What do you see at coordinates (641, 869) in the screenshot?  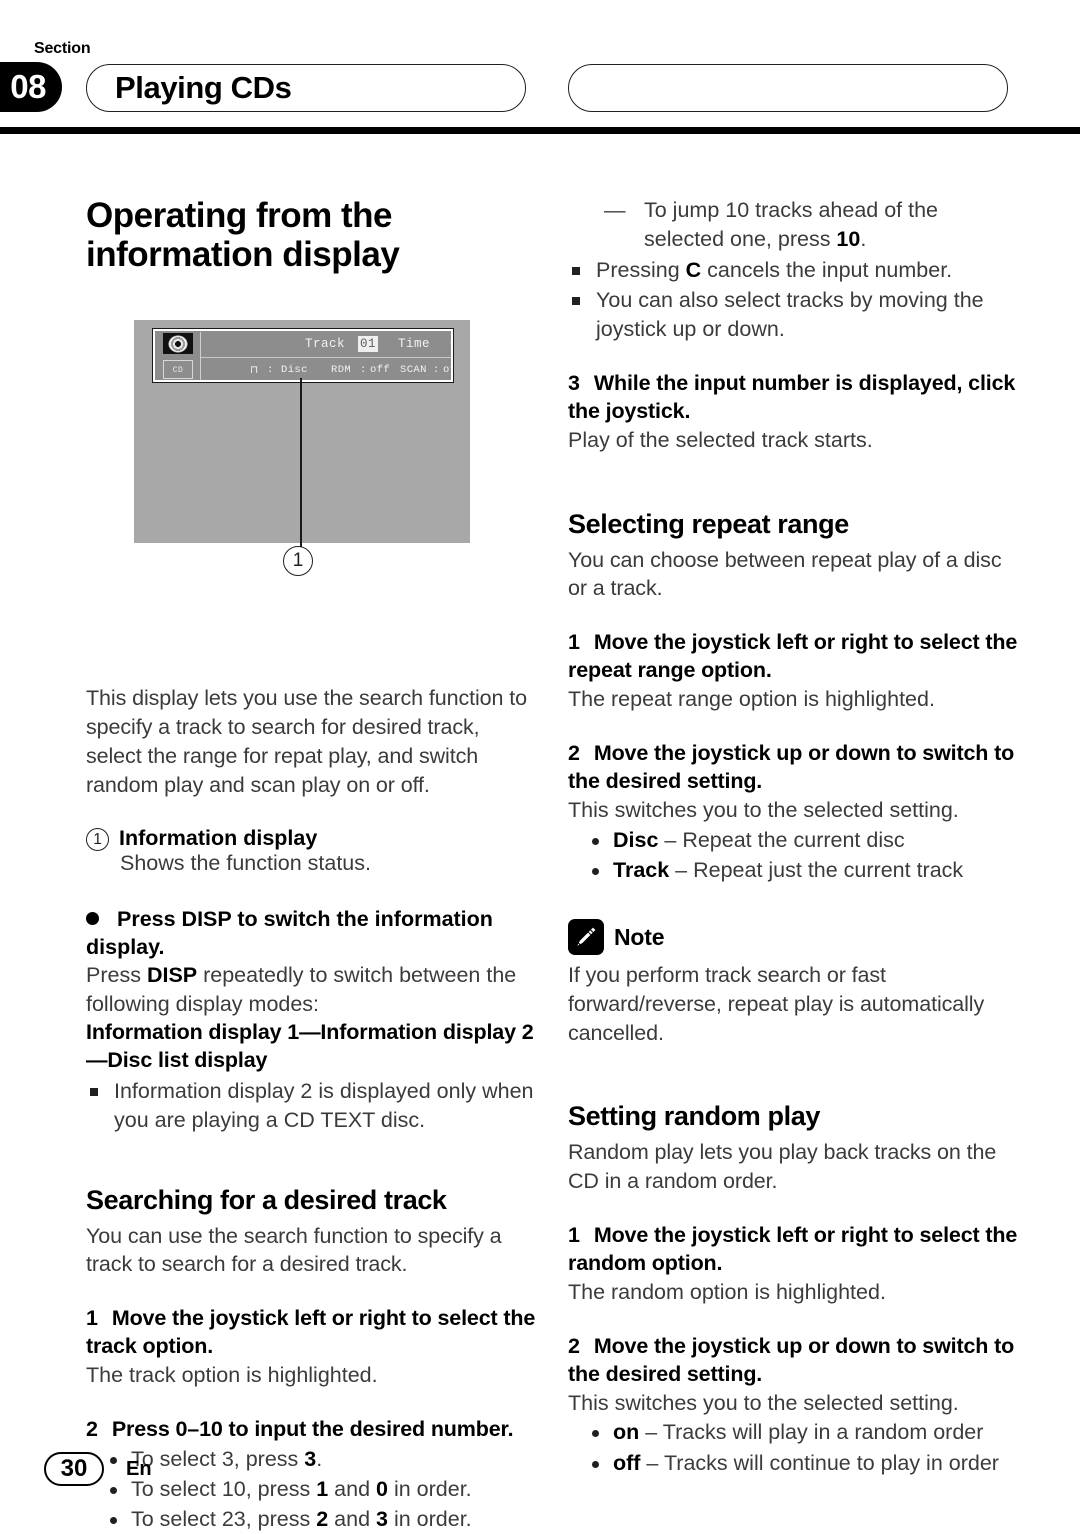 I see `option-key: Track` at bounding box center [641, 869].